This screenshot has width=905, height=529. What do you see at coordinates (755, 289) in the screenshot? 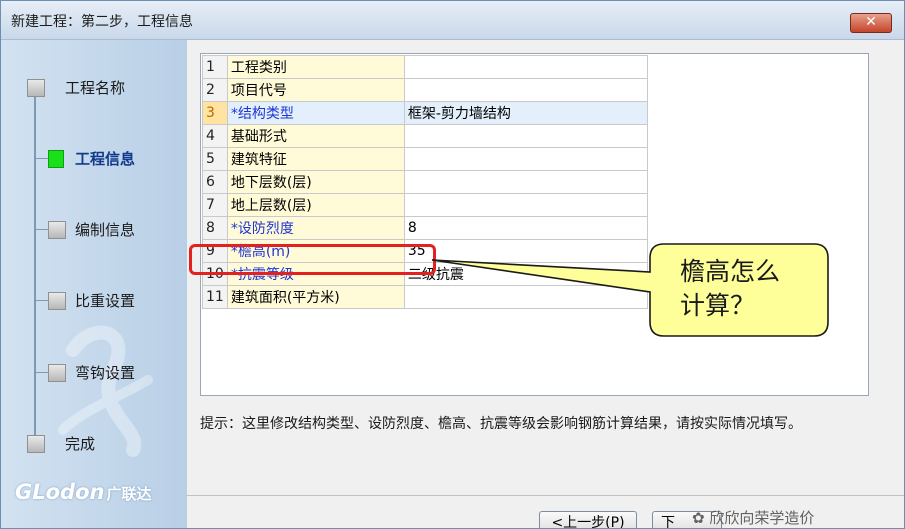
I see `callout-text: 檐高怎么 计算？` at bounding box center [755, 289].